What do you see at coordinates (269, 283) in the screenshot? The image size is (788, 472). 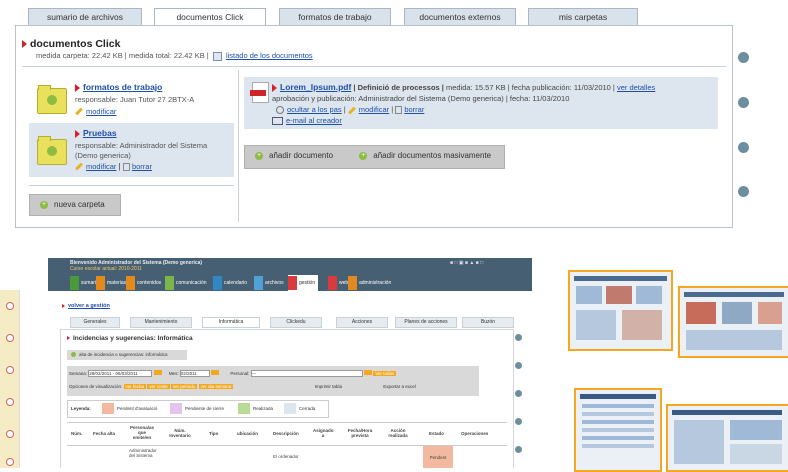 I see `nav-archivos: archivos` at bounding box center [269, 283].